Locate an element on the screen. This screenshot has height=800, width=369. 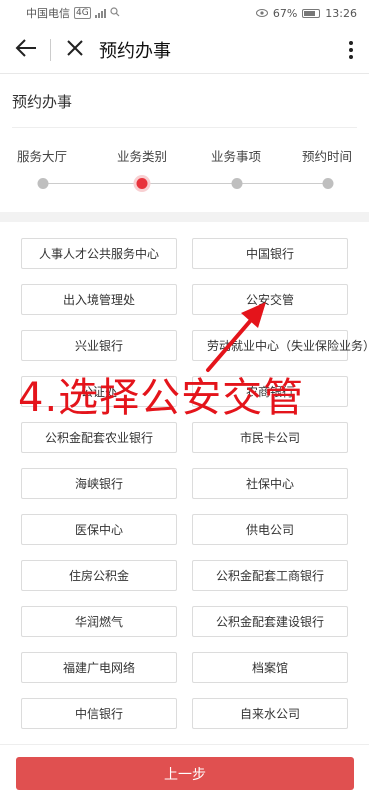
section-title: 预约办事 is located at coordinates (42, 102).